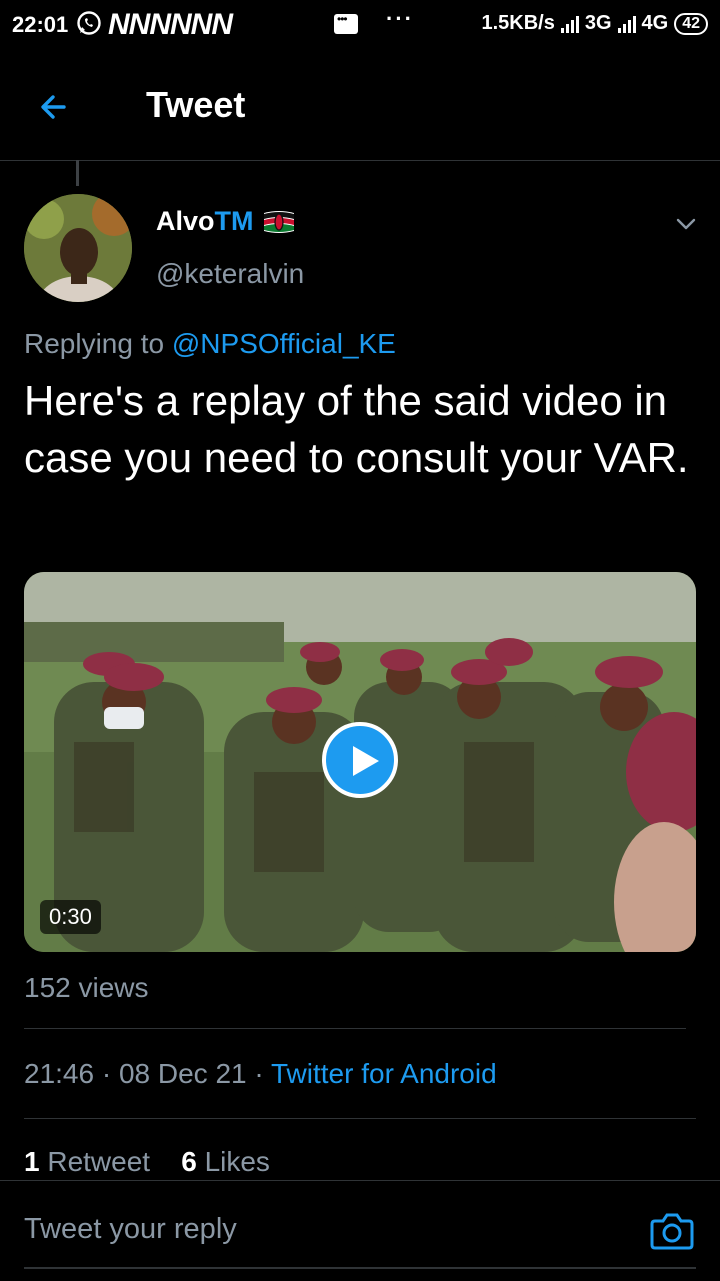 The image size is (720, 1281). What do you see at coordinates (237, 1161) in the screenshot?
I see `likes-label: Likes` at bounding box center [237, 1161].